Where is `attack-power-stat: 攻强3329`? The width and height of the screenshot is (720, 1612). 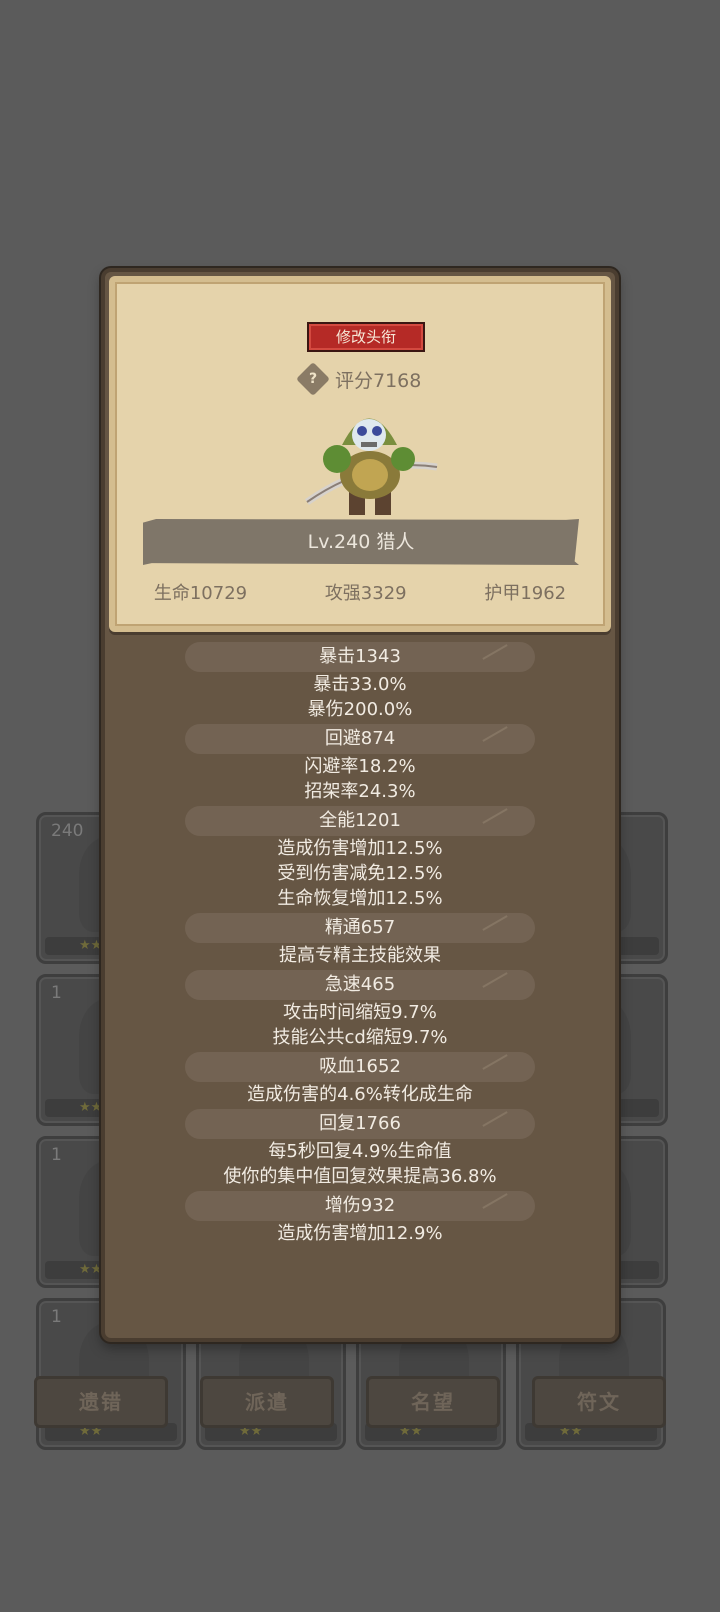
attack-power-stat: 攻强3329 is located at coordinates (365, 593).